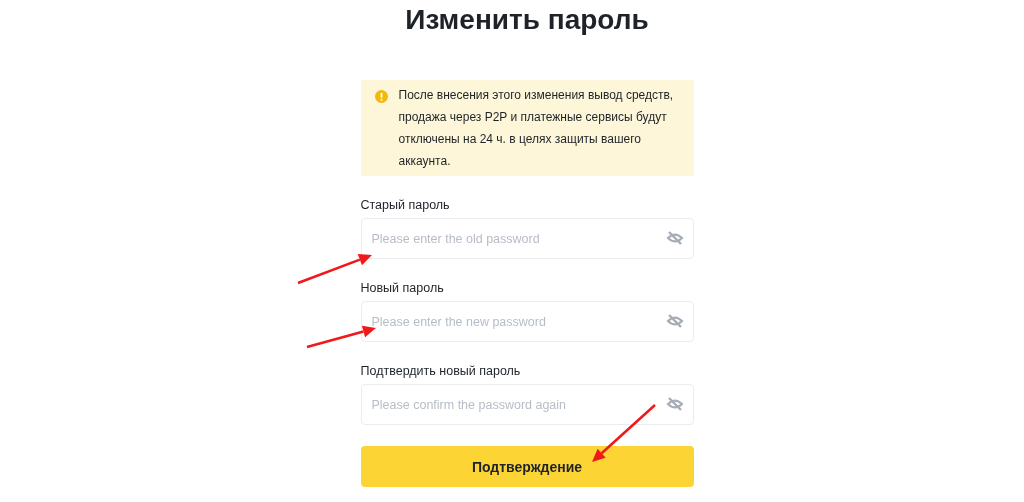  What do you see at coordinates (527, 238) in the screenshot?
I see `password-field: Please enter the old password` at bounding box center [527, 238].